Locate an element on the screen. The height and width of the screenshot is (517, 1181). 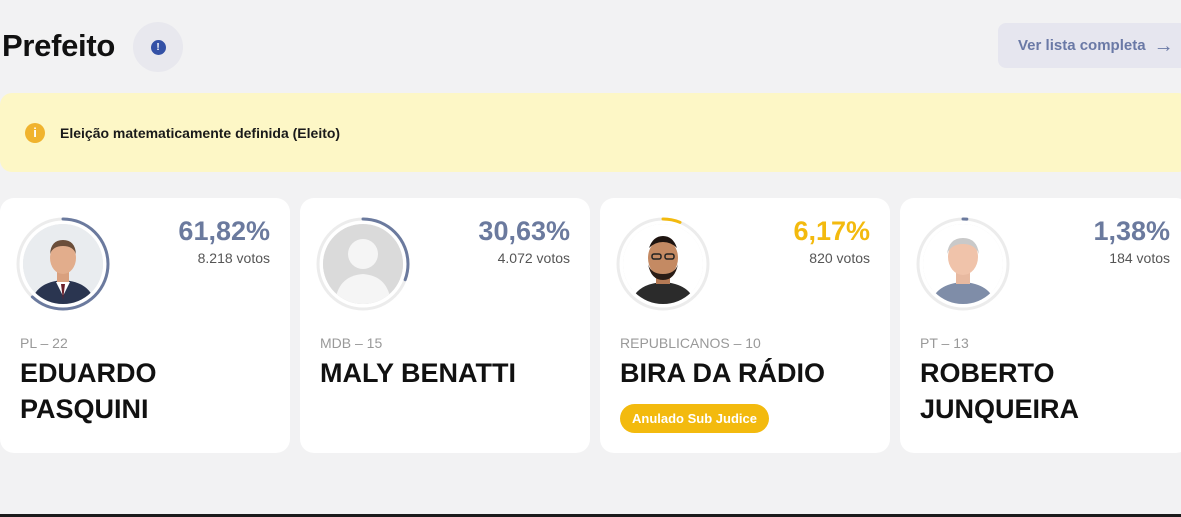
candidate-name: MALY BENATTI is located at coordinates (418, 373).